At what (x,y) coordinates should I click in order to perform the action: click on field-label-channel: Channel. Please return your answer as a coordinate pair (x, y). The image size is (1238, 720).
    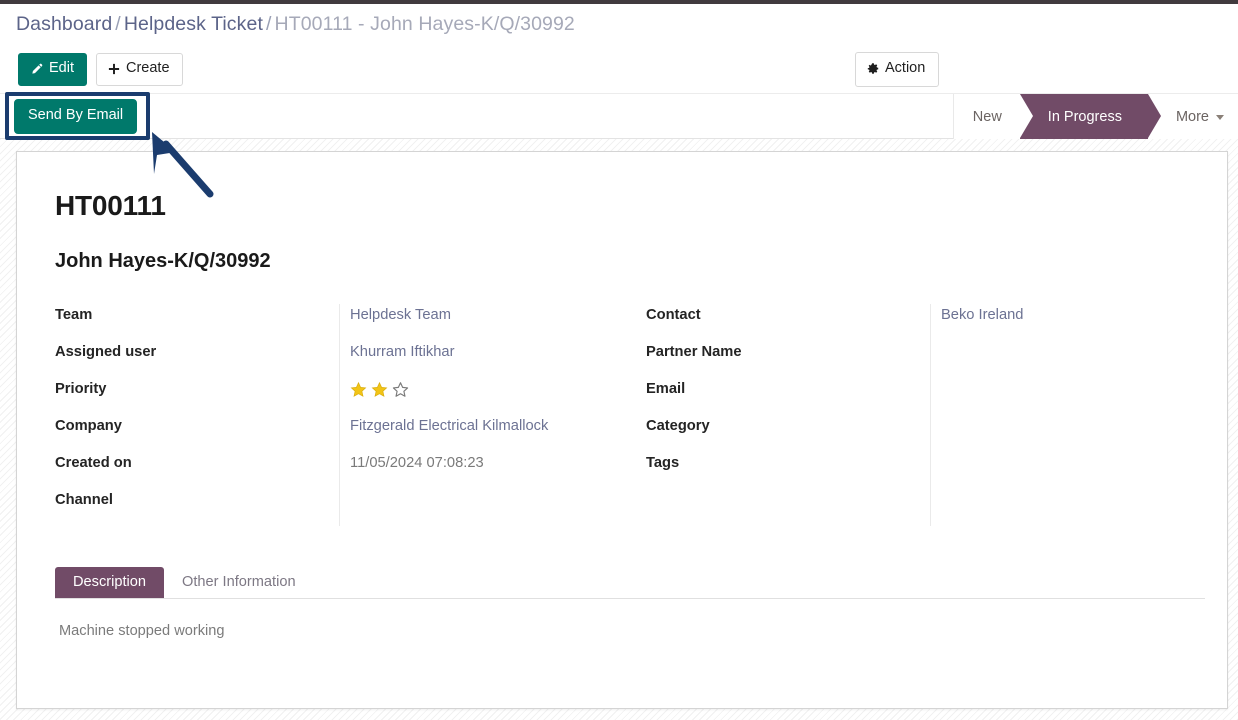
    Looking at the image, I should click on (84, 500).